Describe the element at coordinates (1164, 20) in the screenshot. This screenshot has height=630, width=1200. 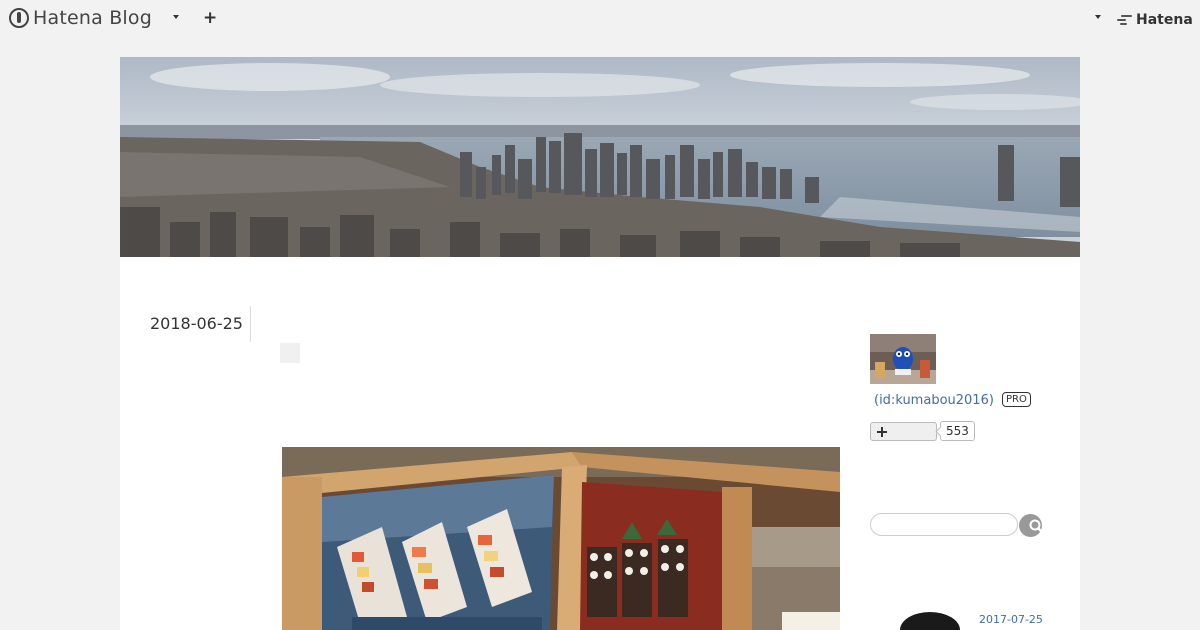
I see `hatena-logo-text: Hatena` at that location.